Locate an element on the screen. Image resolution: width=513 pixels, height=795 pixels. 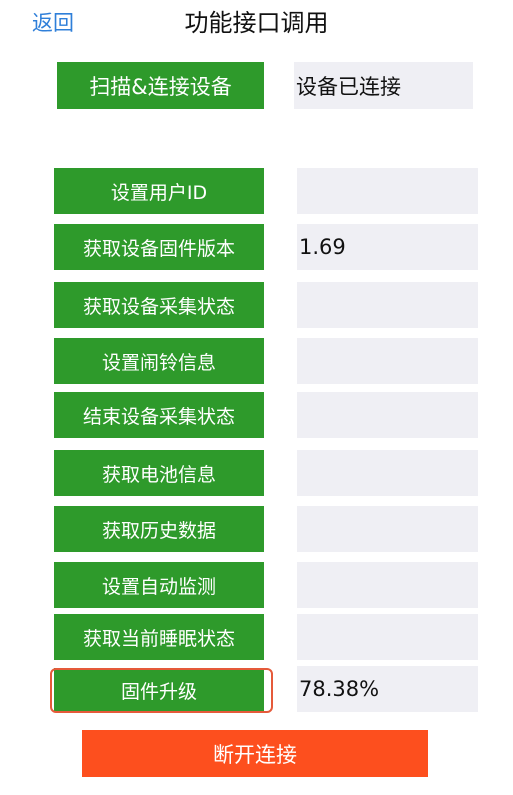
firmware-upgrade-highlight is located at coordinates (161, 690).